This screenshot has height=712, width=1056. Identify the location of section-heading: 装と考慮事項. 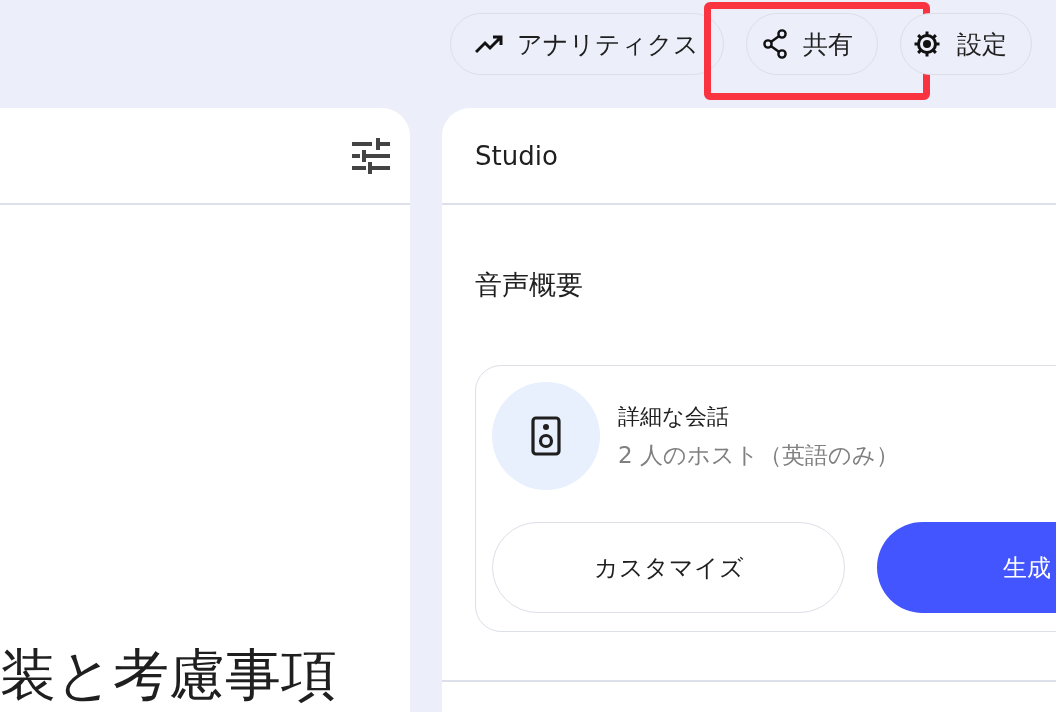
(168, 674).